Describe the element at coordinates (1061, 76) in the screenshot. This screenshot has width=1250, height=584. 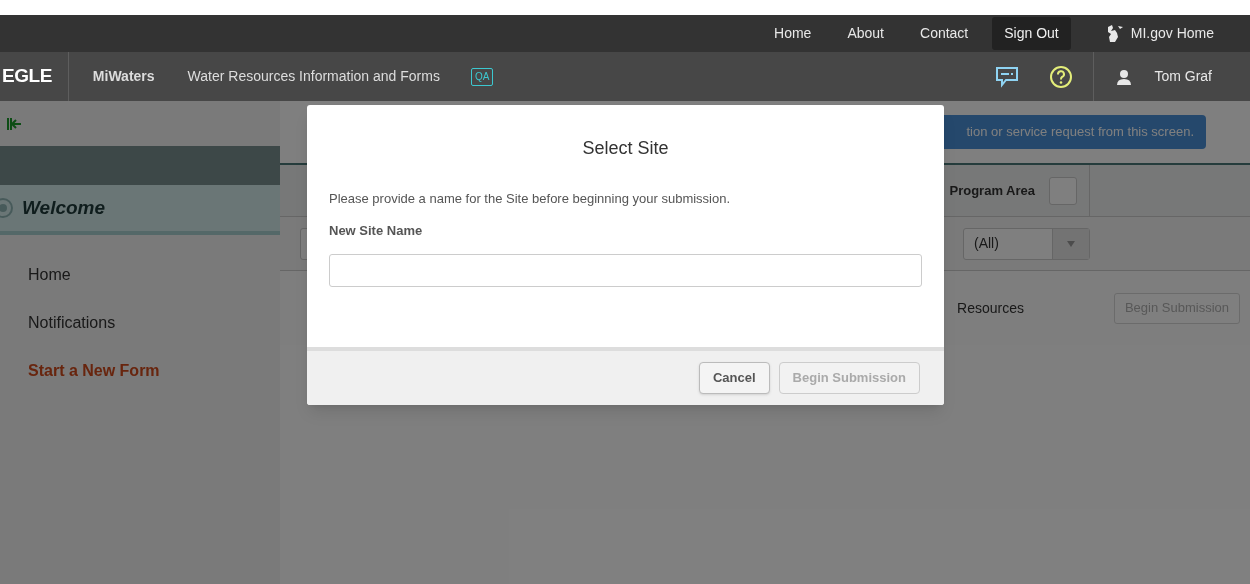
I see `help-icon` at that location.